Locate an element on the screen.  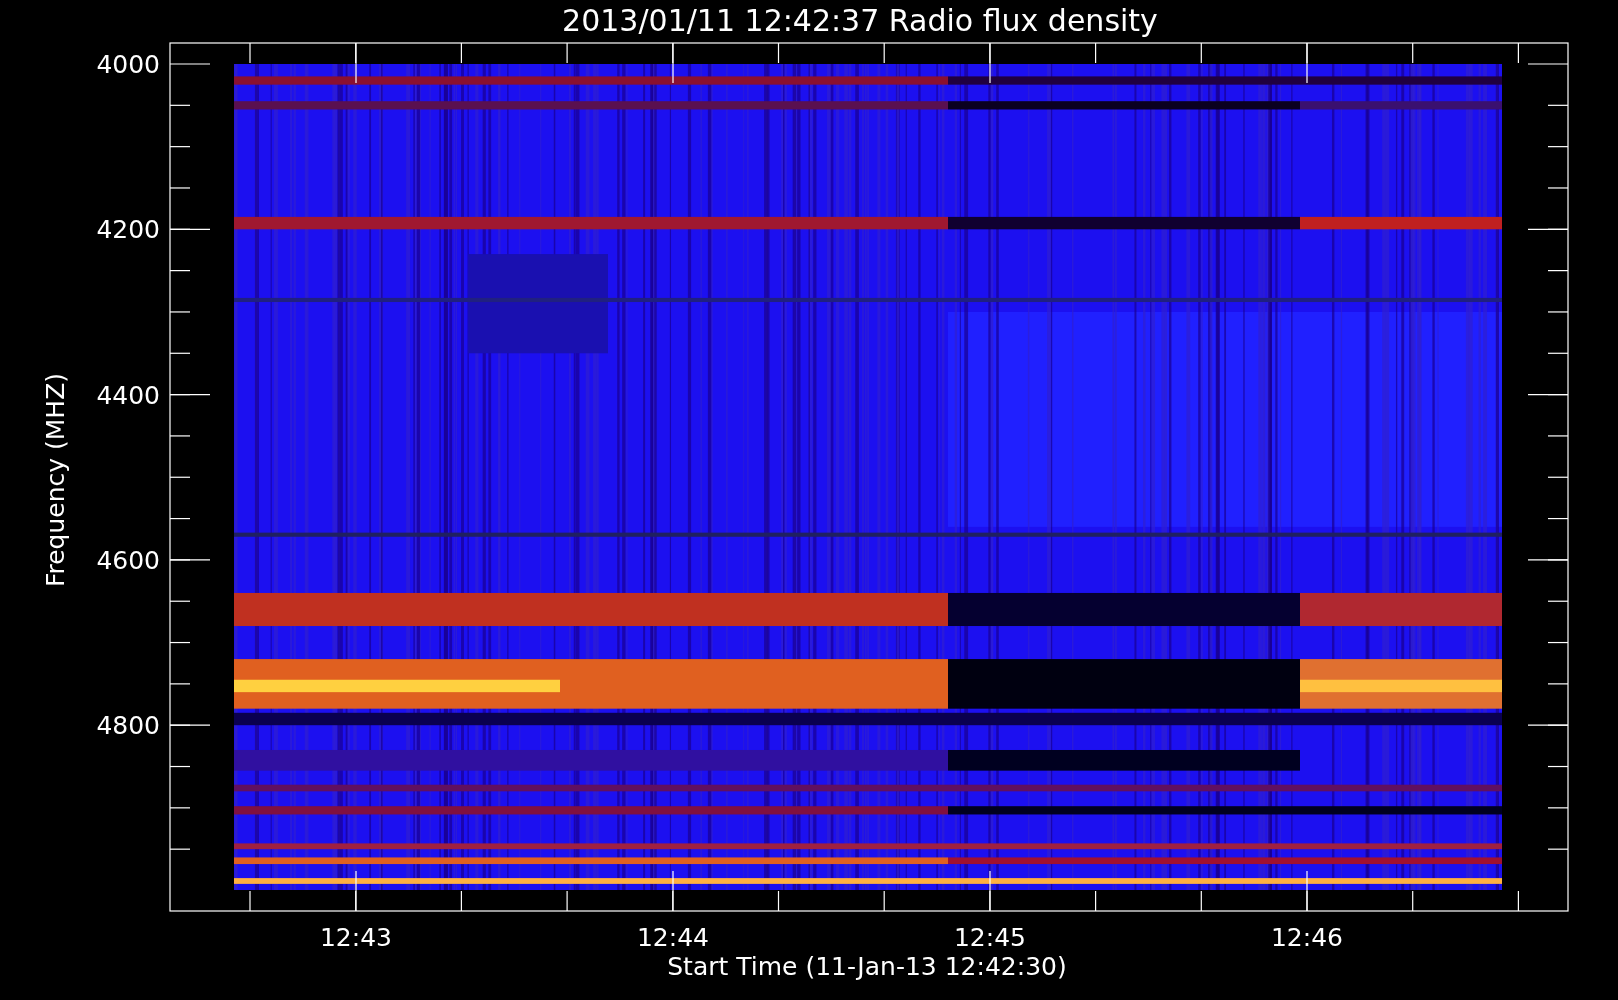
y-tick-label: 4000 is located at coordinates (128, 64).